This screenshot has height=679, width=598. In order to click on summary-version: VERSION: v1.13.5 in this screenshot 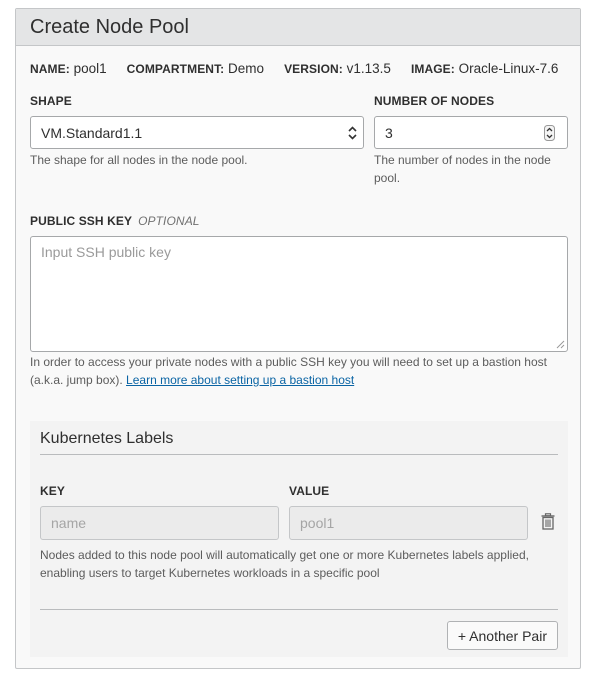, I will do `click(337, 68)`.